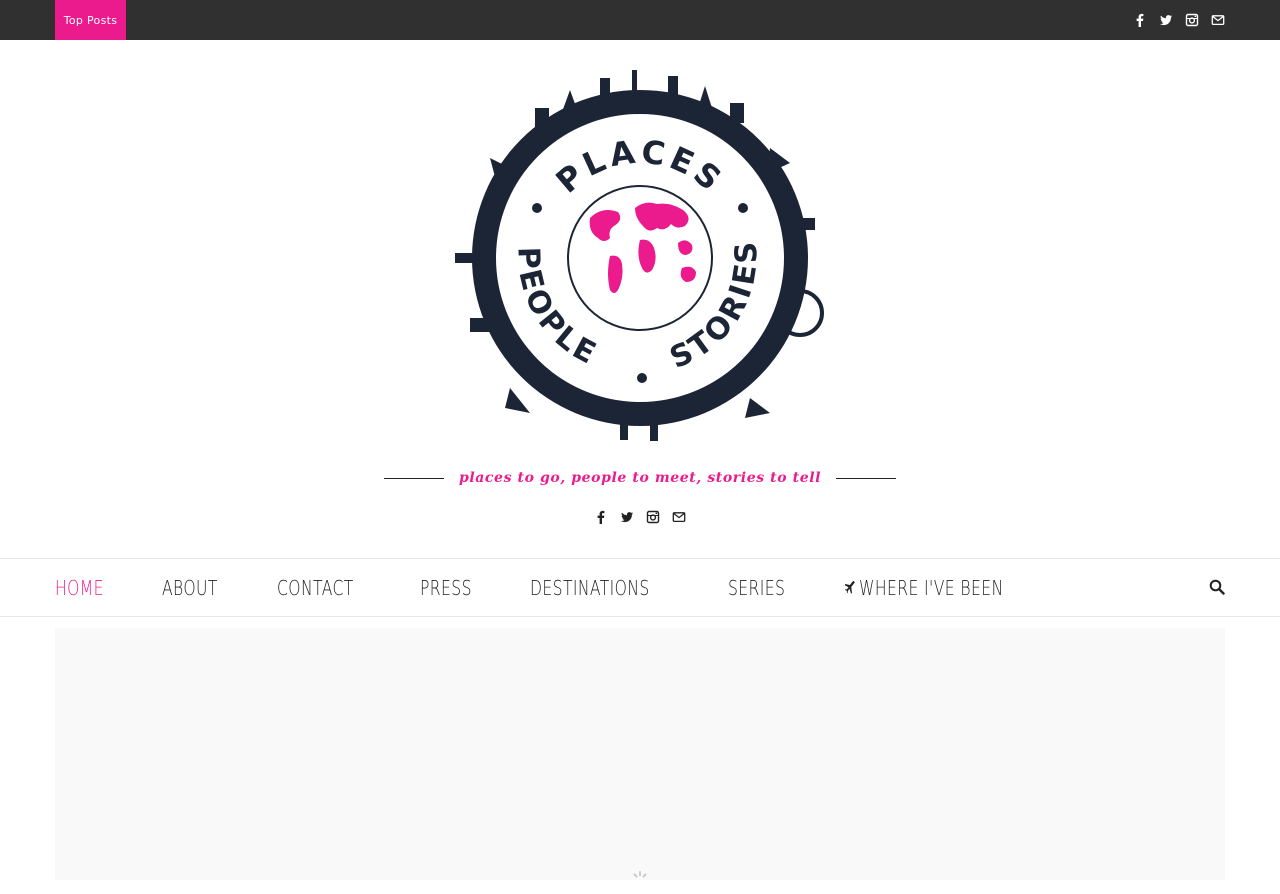 This screenshot has width=1280, height=894. What do you see at coordinates (866, 478) in the screenshot?
I see `tagline-divider-right` at bounding box center [866, 478].